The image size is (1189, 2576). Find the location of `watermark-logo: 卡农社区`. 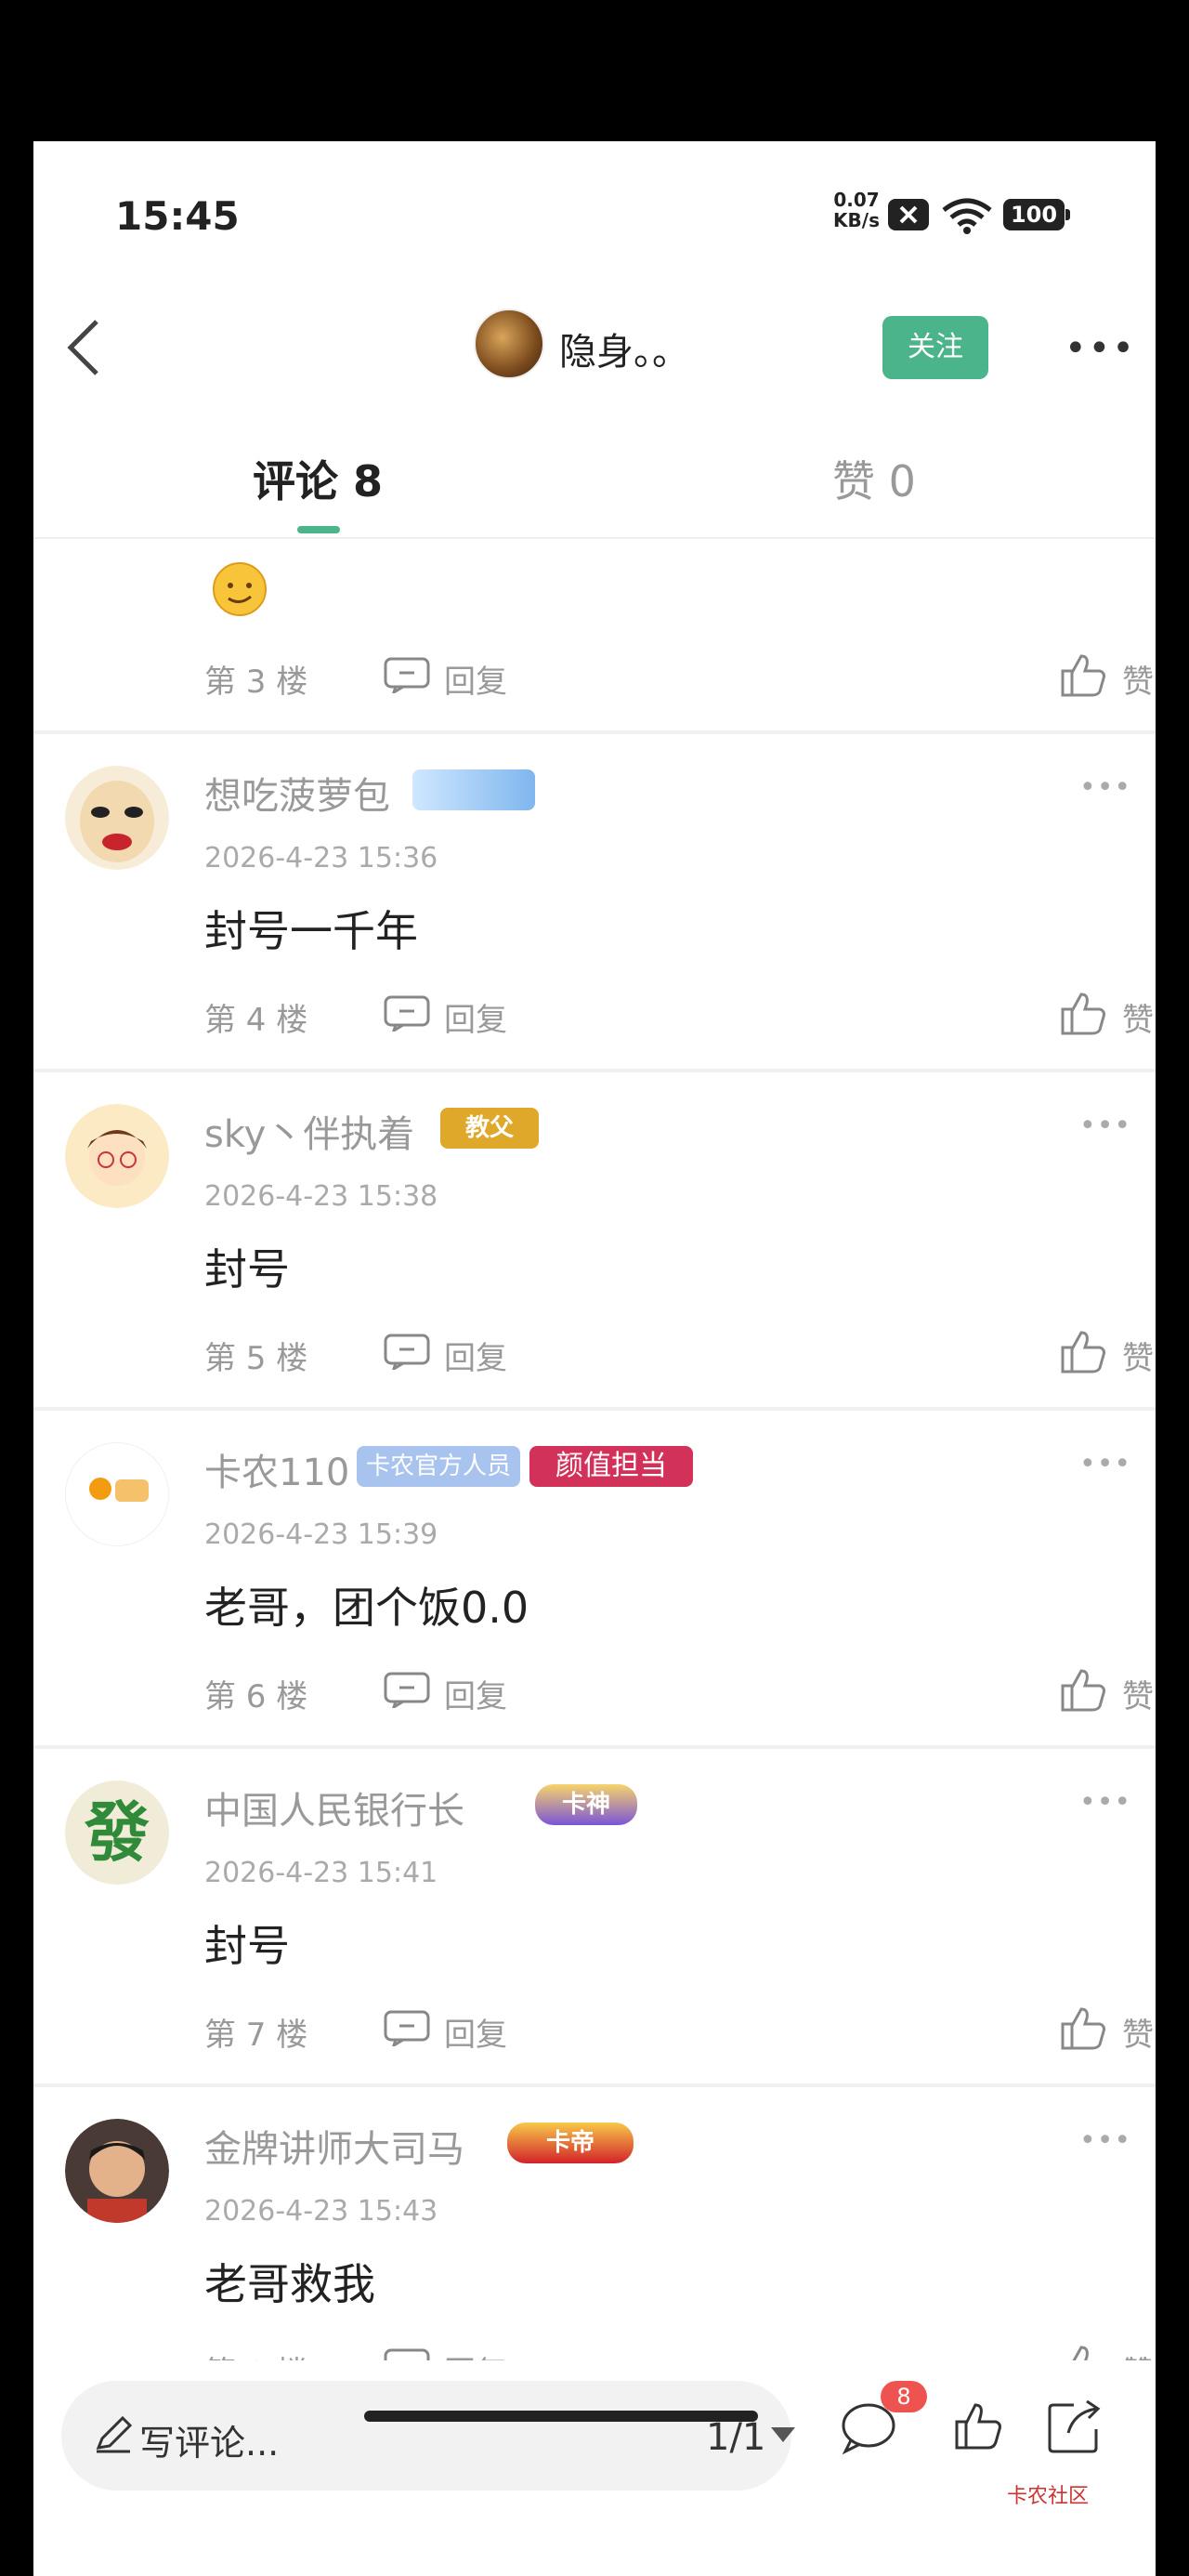

watermark-logo: 卡农社区 is located at coordinates (1048, 2496).